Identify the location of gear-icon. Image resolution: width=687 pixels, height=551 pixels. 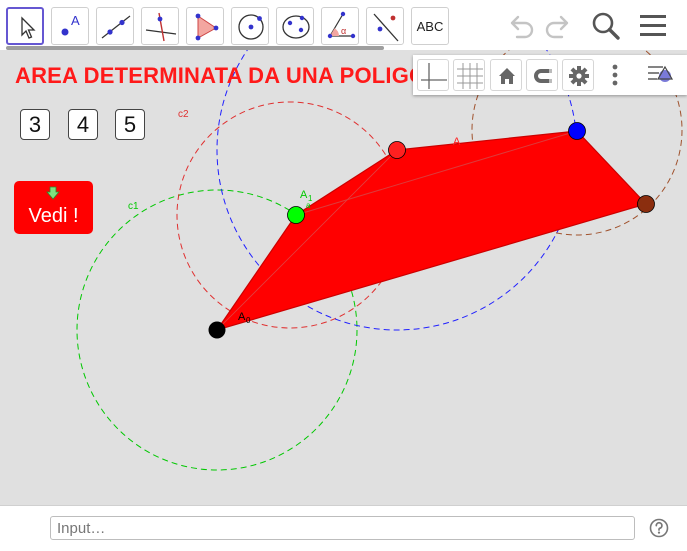
(578, 75).